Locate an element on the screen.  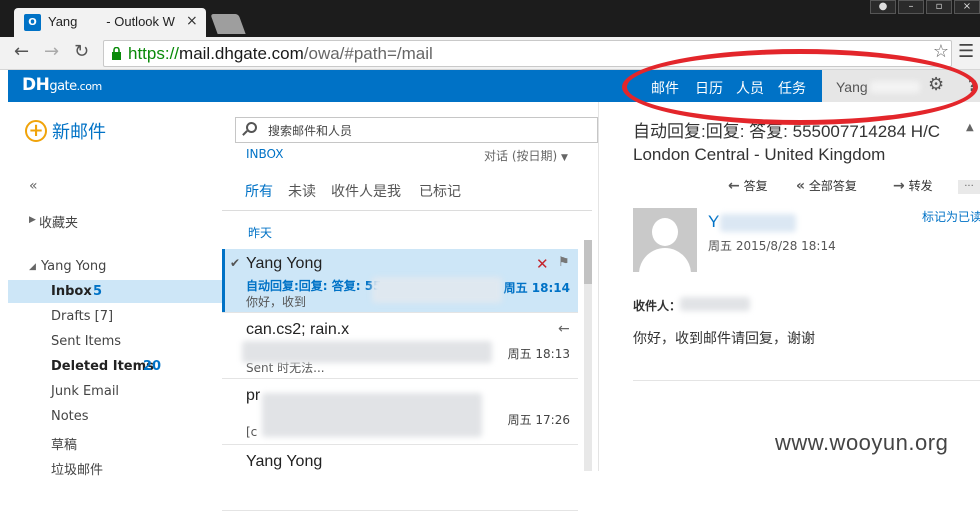
current-folder-label: INBOX is located at coordinates (265, 154).